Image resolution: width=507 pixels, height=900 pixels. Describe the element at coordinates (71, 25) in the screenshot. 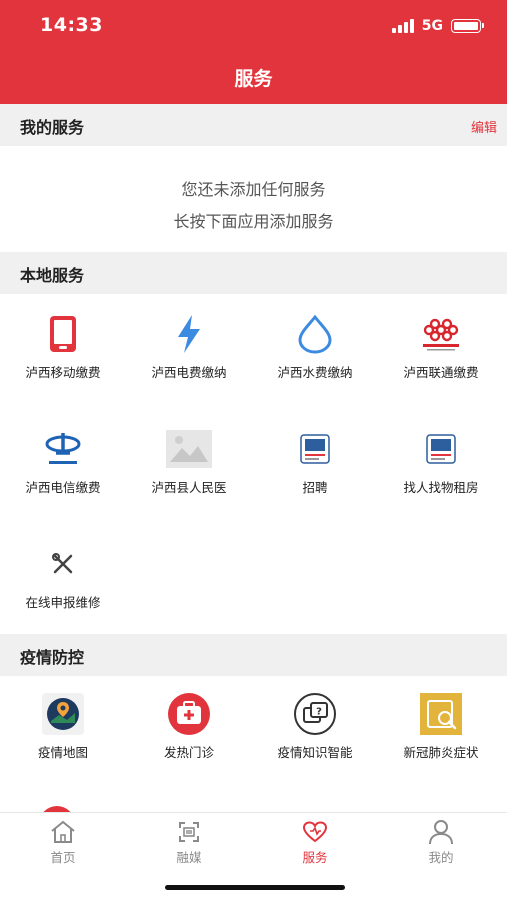

I see `status-time: 14:33` at that location.